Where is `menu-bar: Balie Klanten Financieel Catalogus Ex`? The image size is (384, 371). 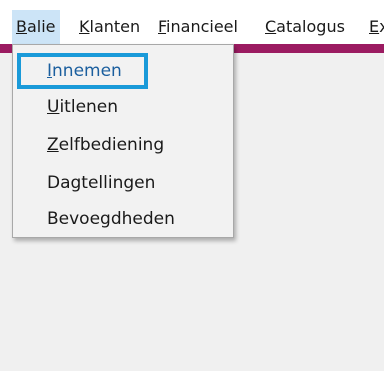 menu-bar: Balie Klanten Financieel Catalogus Ex is located at coordinates (192, 27).